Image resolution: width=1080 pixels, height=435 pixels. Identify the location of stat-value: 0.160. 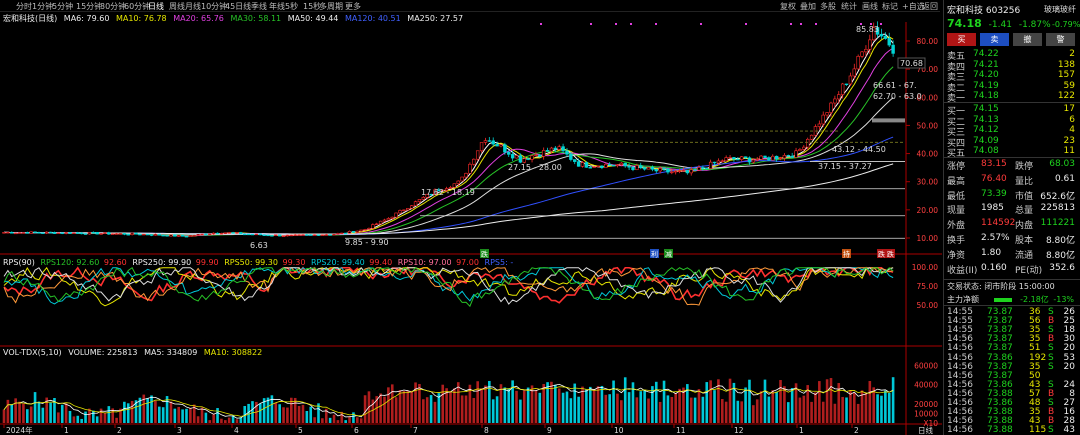
(994, 267).